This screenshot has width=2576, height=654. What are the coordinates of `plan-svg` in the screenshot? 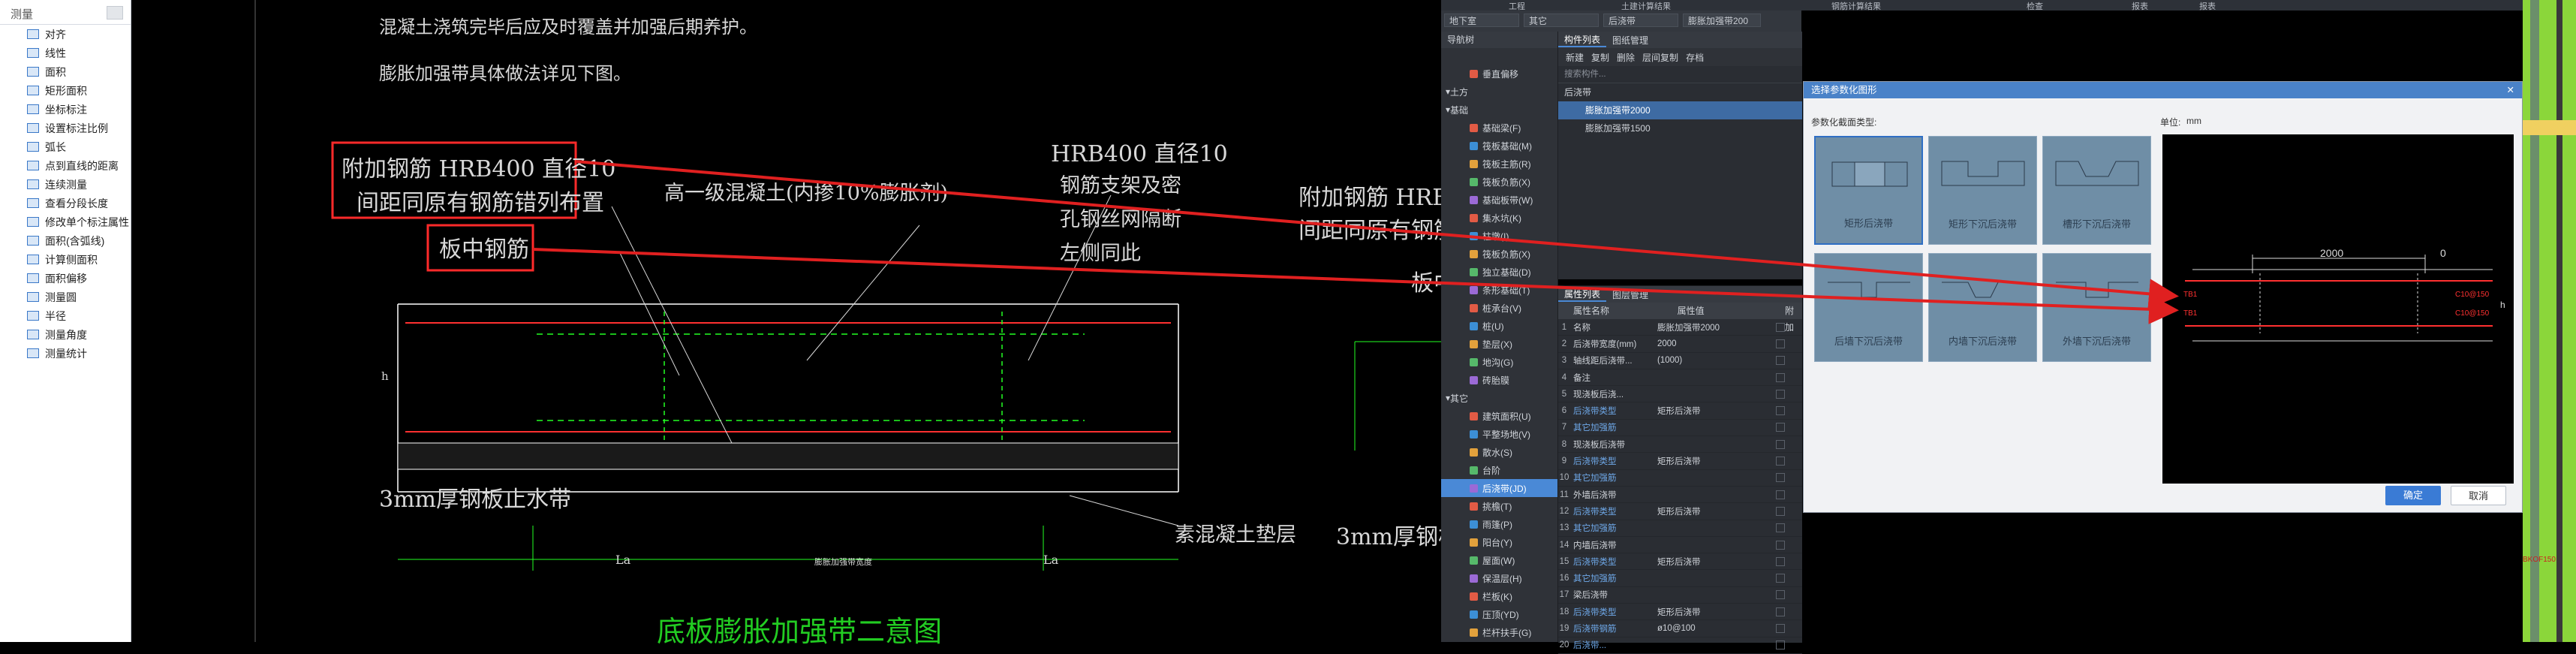 It's located at (2549, 321).